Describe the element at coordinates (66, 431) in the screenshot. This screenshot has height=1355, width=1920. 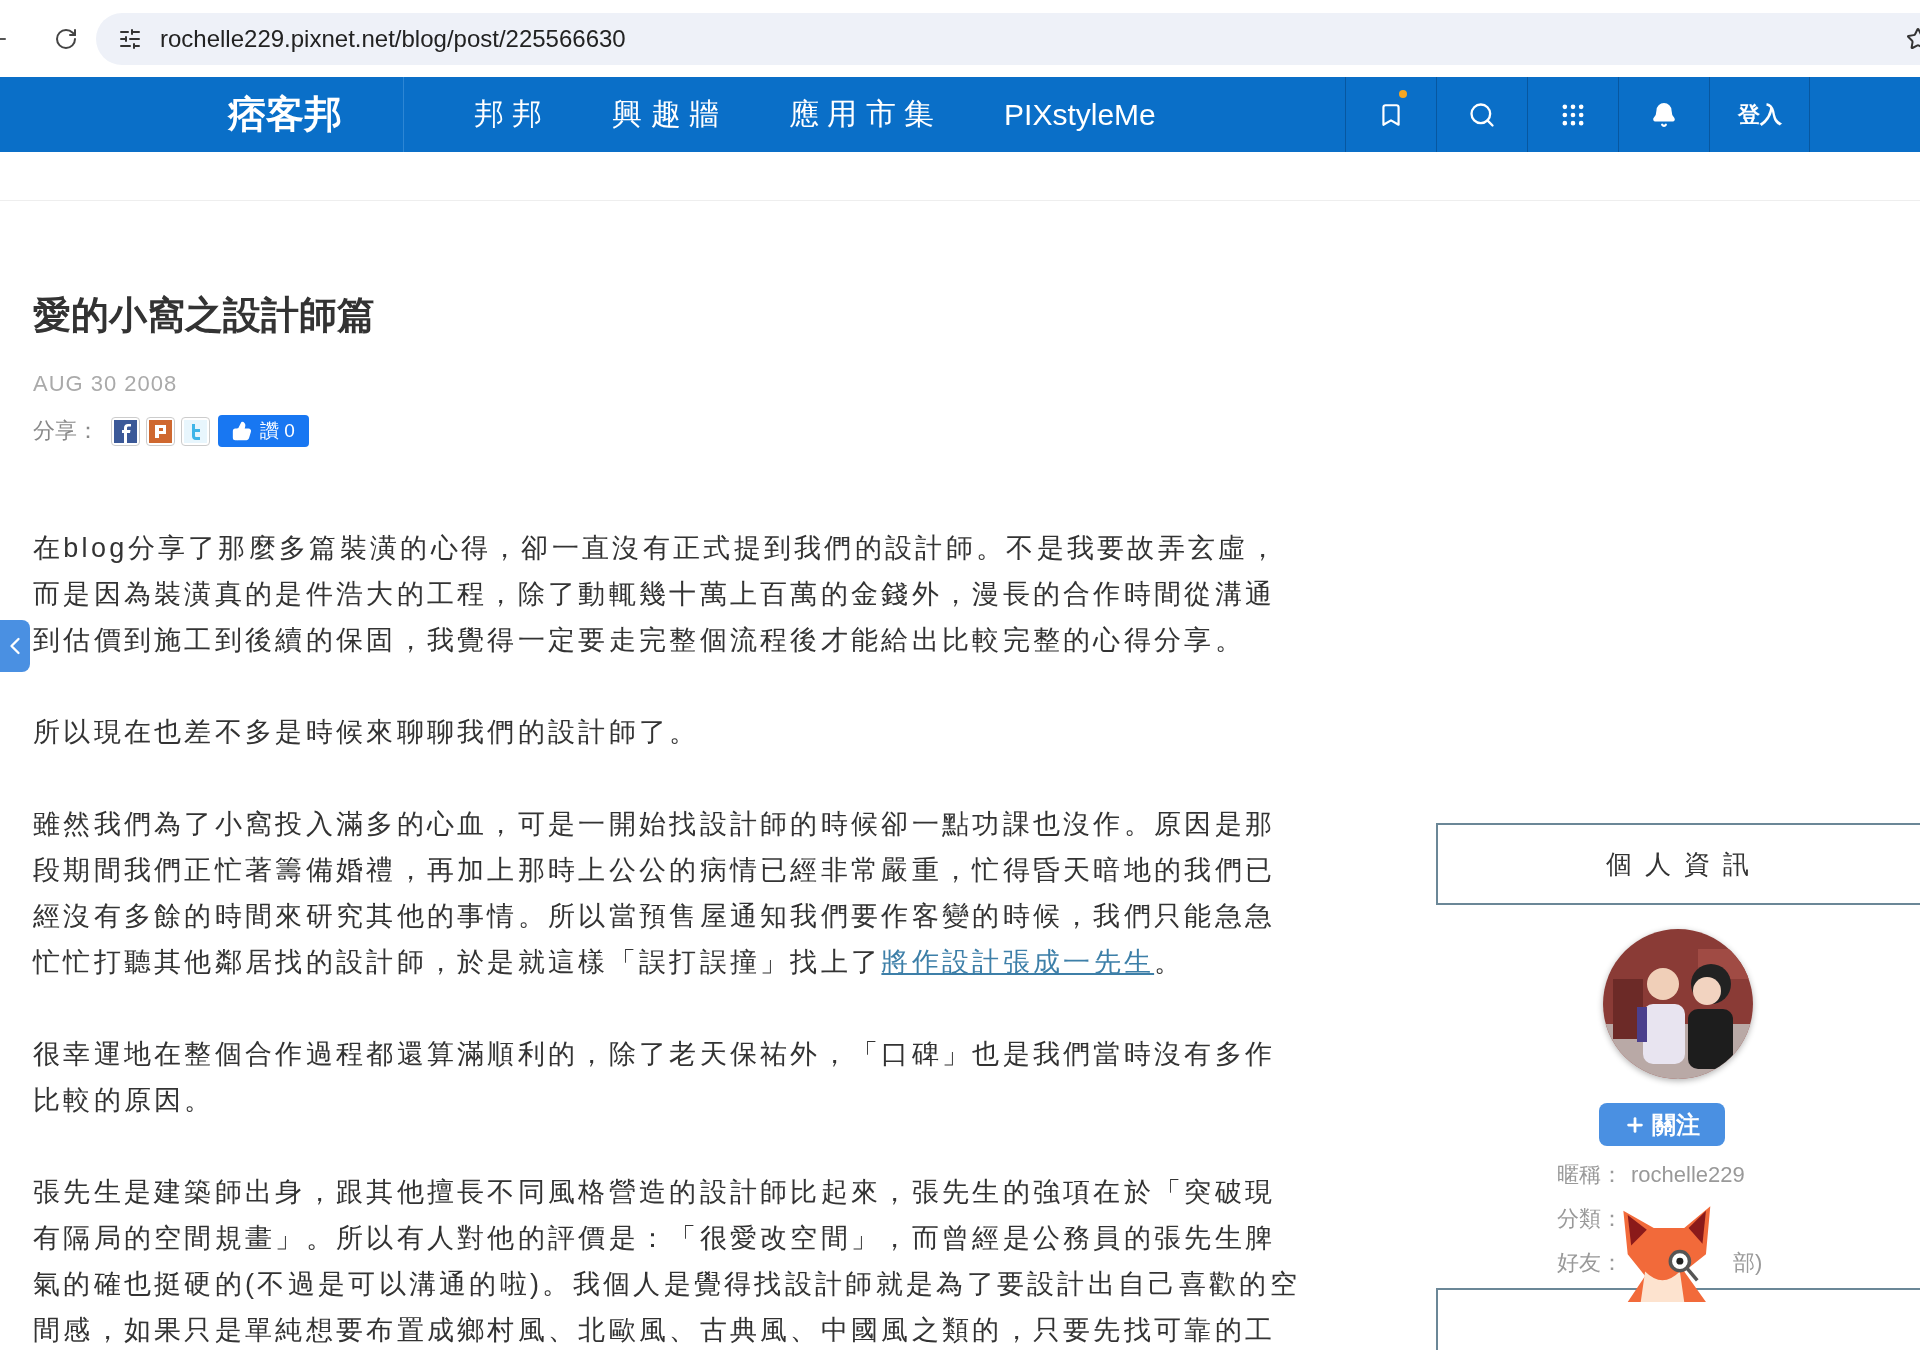
I see `share-label: 分享：` at that location.